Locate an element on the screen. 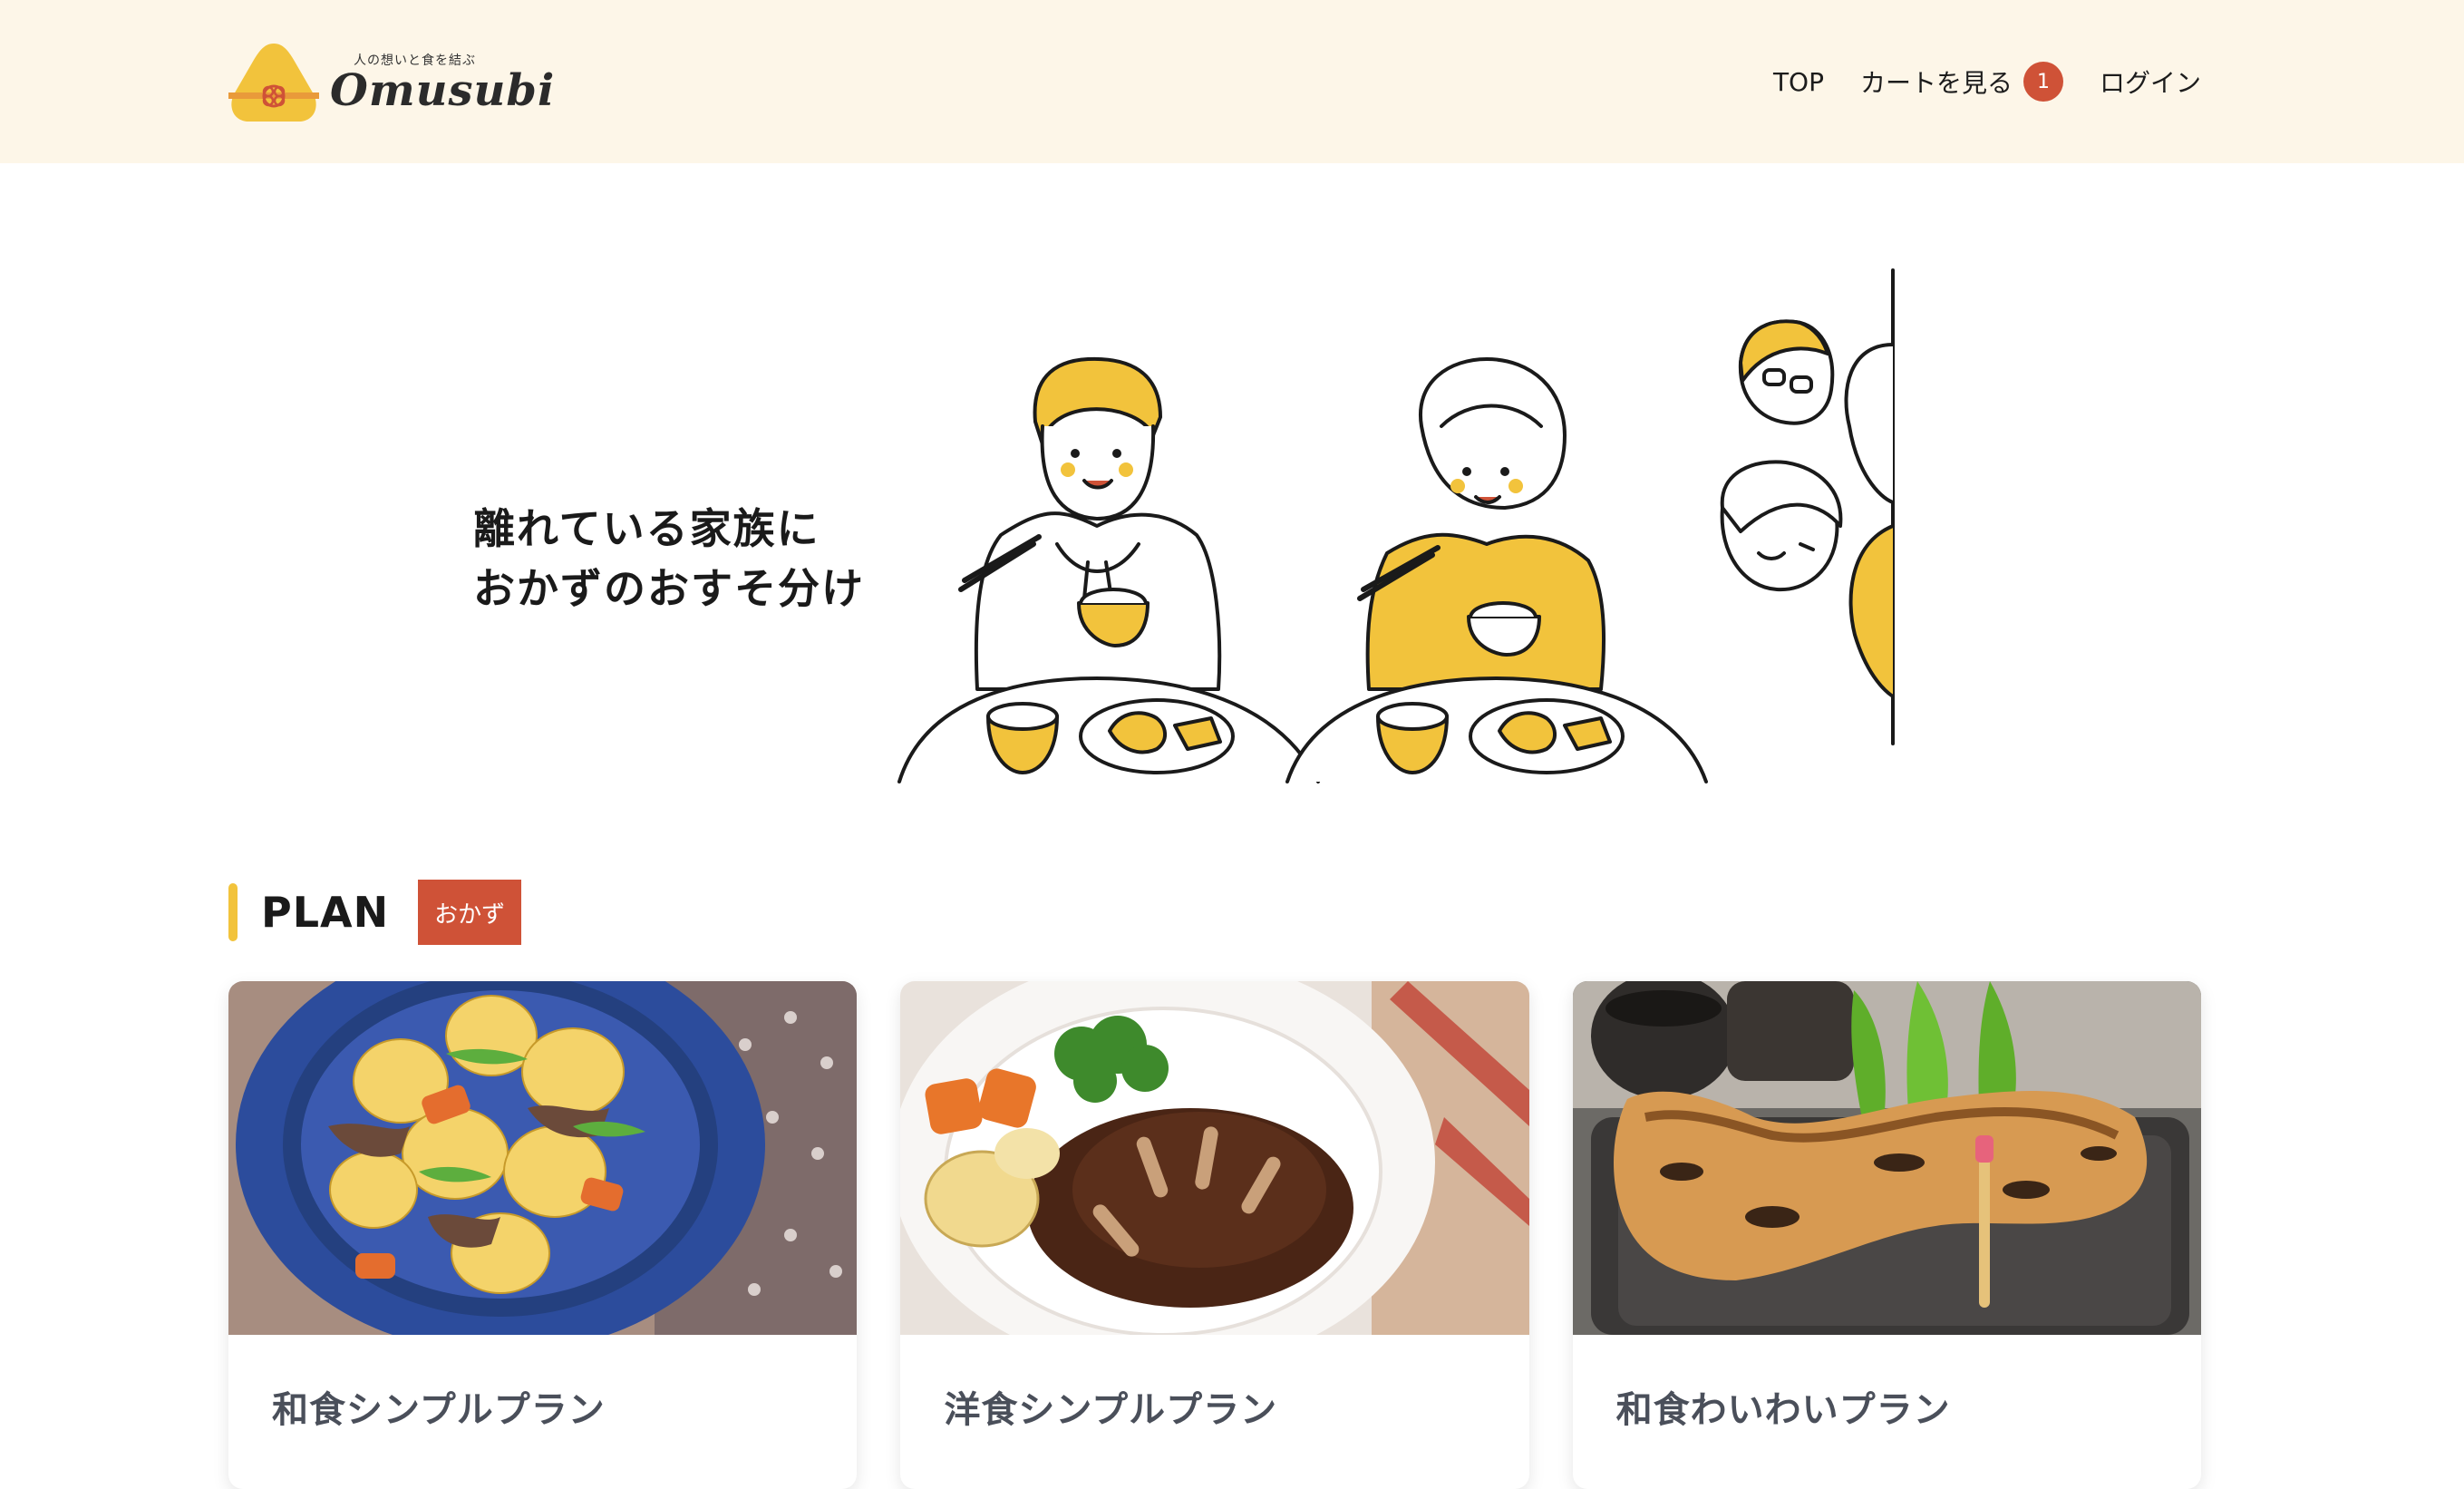 The width and height of the screenshot is (2464, 1489). nav-cart-link: カートを見る 1 is located at coordinates (1961, 82).